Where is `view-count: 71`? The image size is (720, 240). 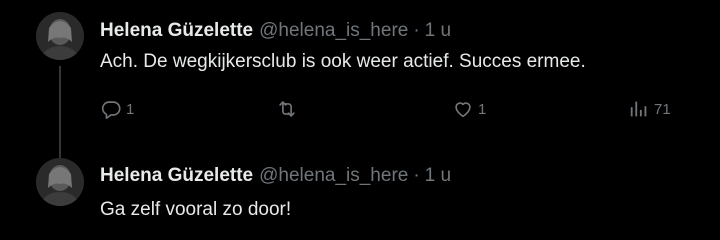 view-count: 71 is located at coordinates (662, 109).